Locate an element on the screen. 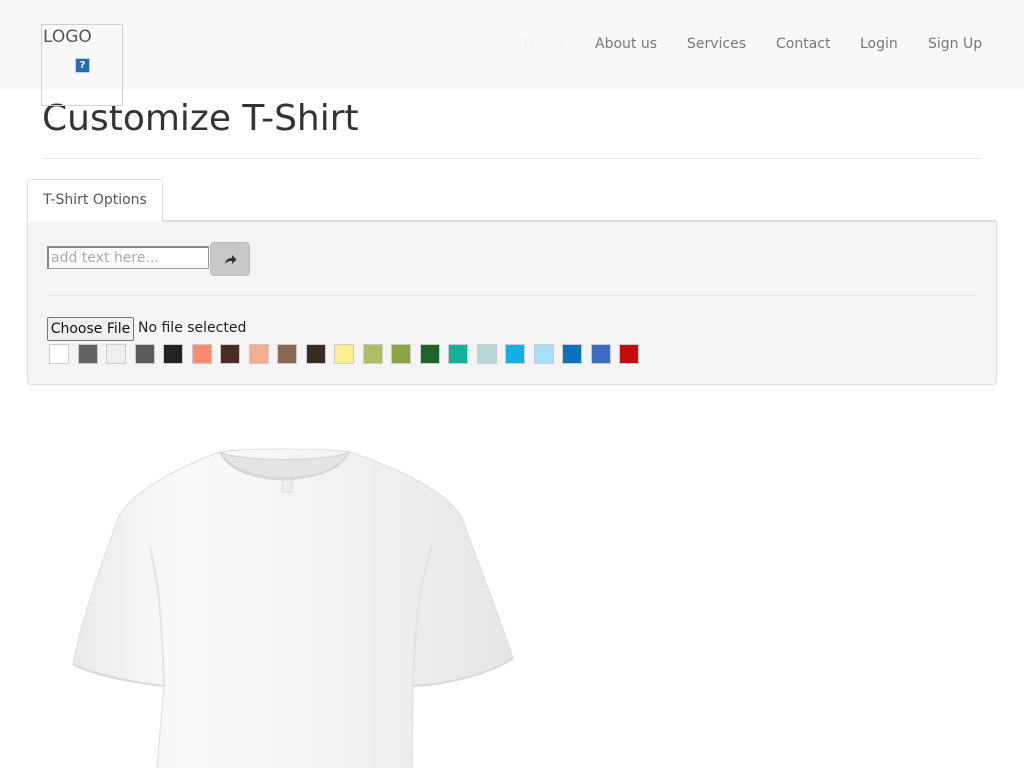  share-arrow-icon is located at coordinates (231, 259).